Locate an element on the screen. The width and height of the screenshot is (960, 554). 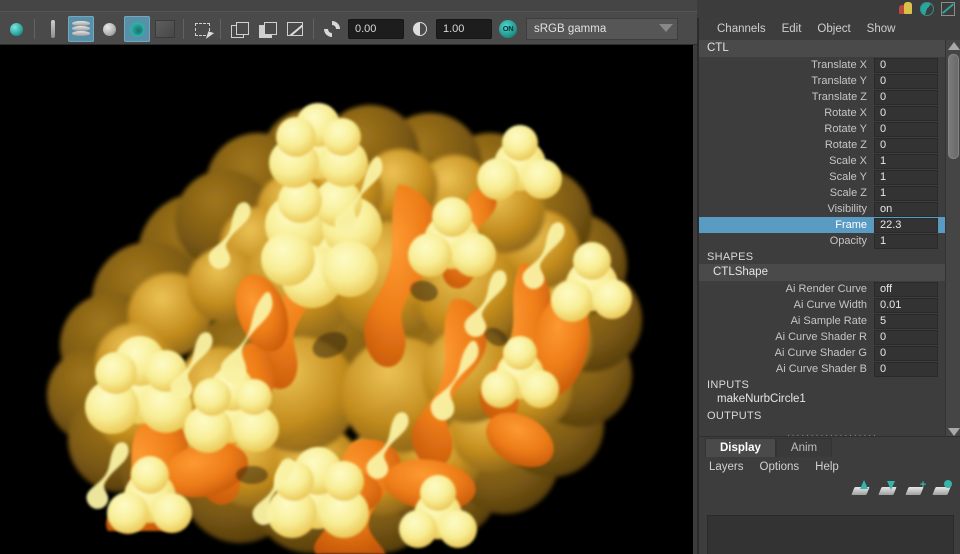
menu-edit: Edit is located at coordinates (792, 29).